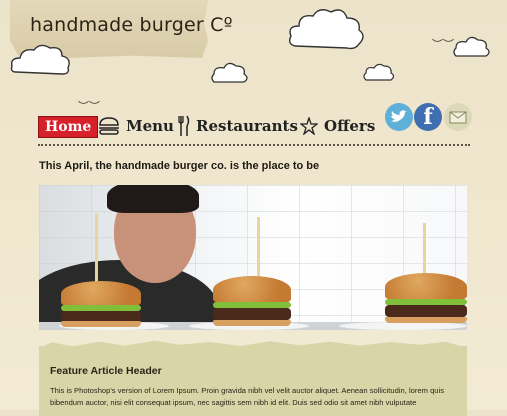 The width and height of the screenshot is (507, 416). I want to click on nav-offers: Offers, so click(337, 126).